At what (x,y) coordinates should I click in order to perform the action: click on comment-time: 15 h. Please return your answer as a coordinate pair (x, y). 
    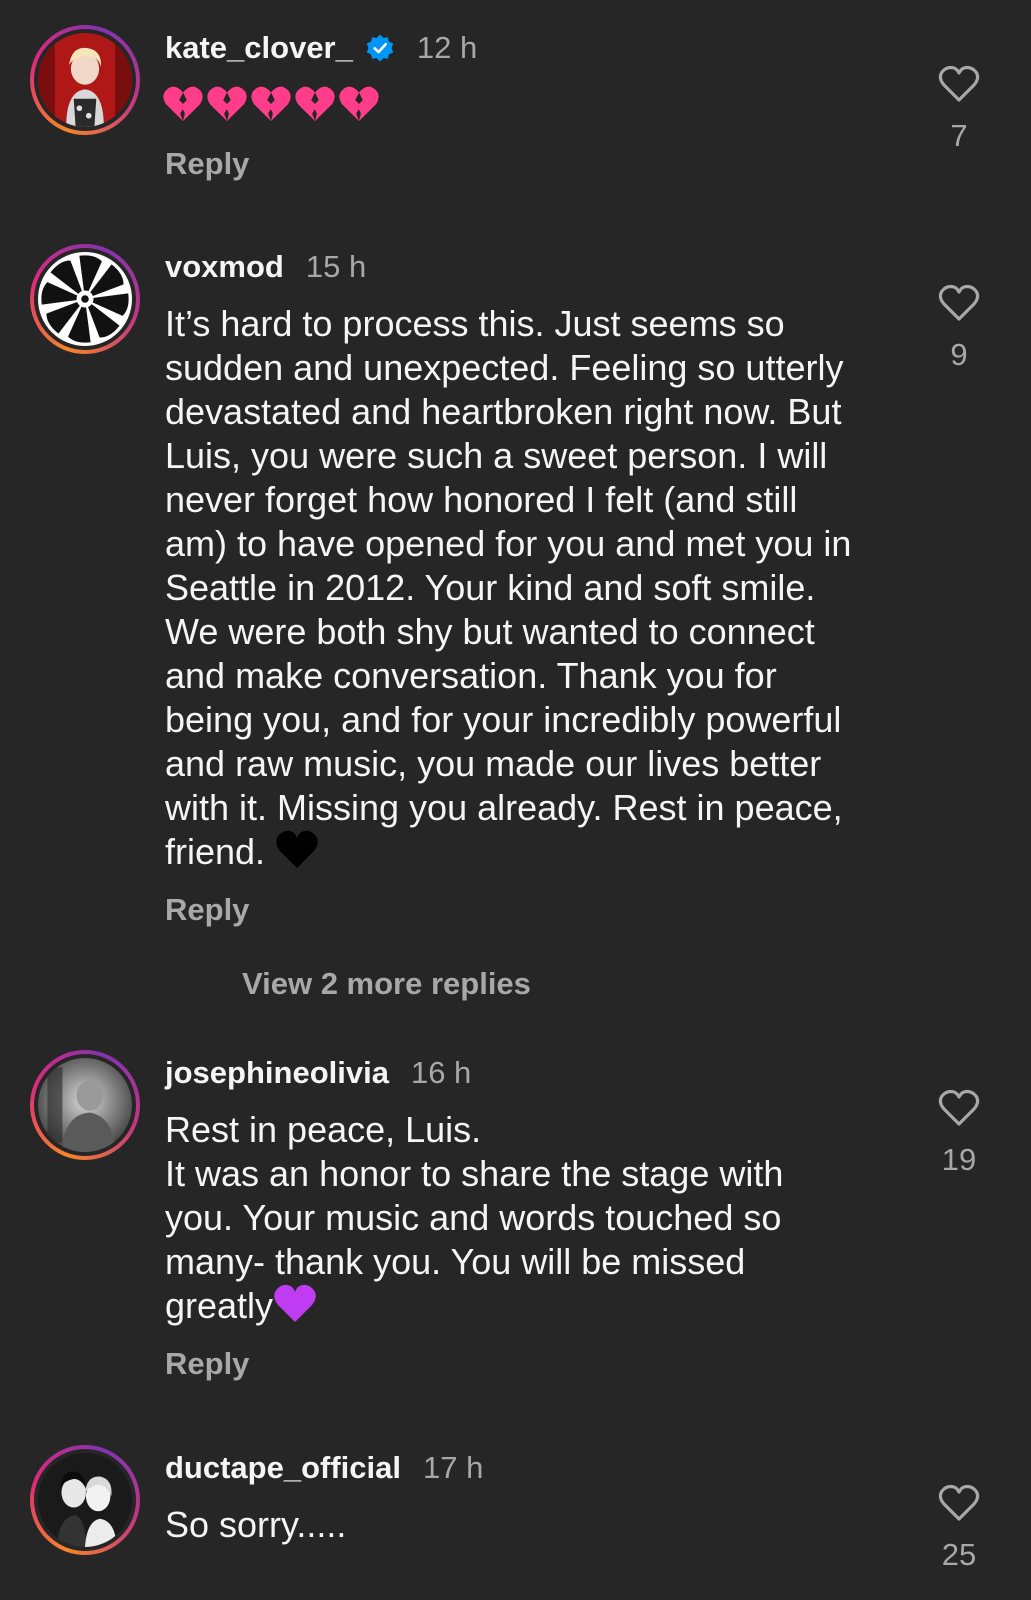
    Looking at the image, I should click on (336, 266).